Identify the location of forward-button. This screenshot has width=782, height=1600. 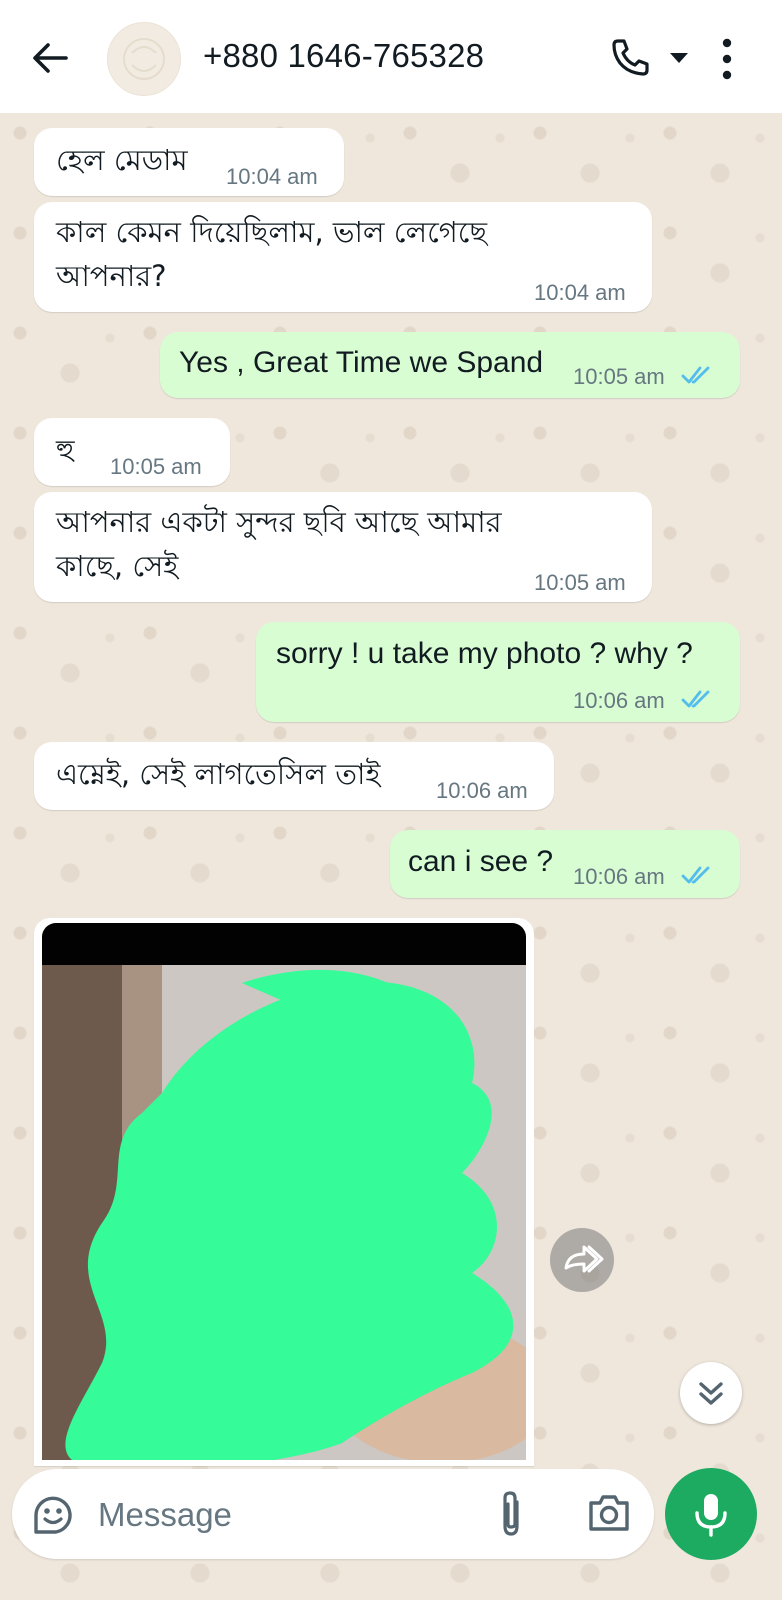
(582, 1260).